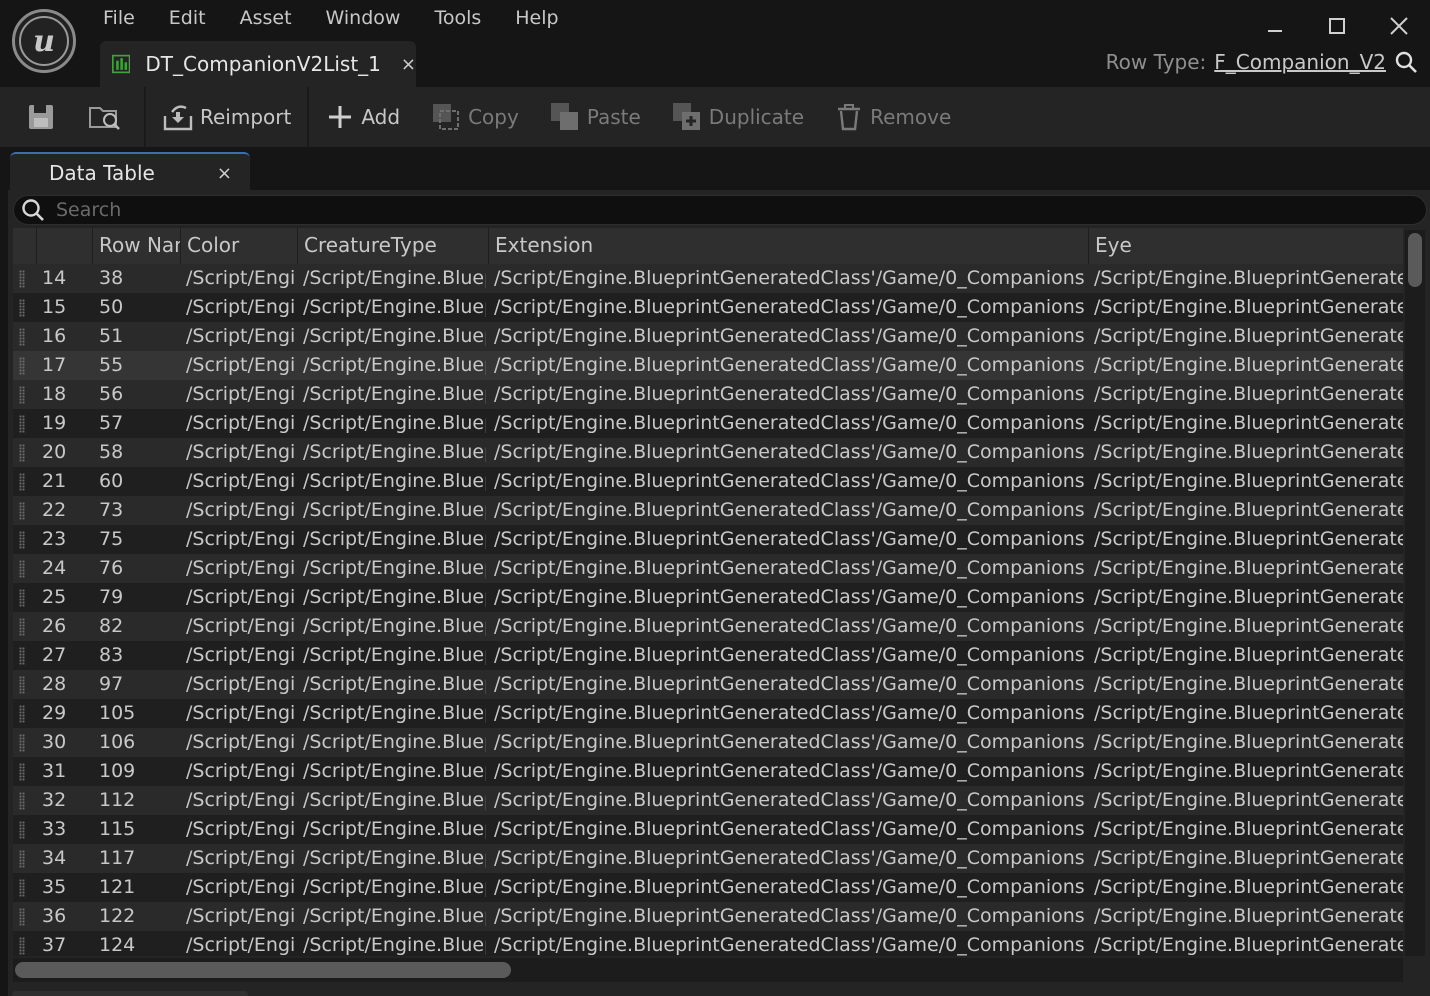 This screenshot has width=1430, height=996. What do you see at coordinates (1275, 31) in the screenshot?
I see `minimize-icon` at bounding box center [1275, 31].